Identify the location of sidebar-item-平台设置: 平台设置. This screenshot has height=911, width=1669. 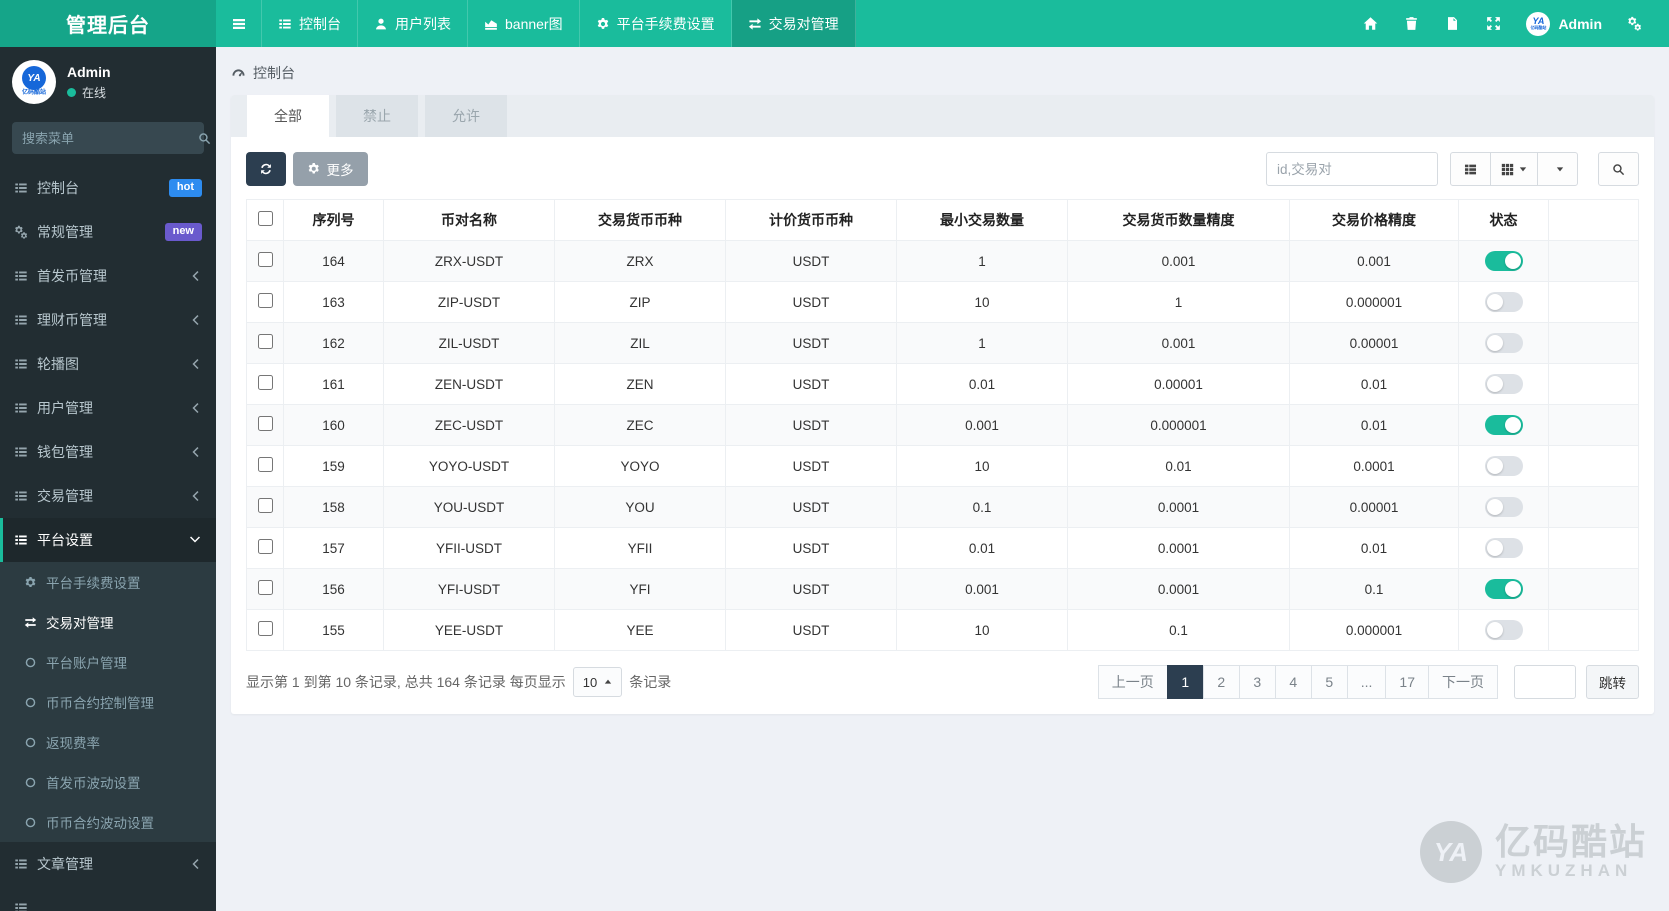
(108, 540).